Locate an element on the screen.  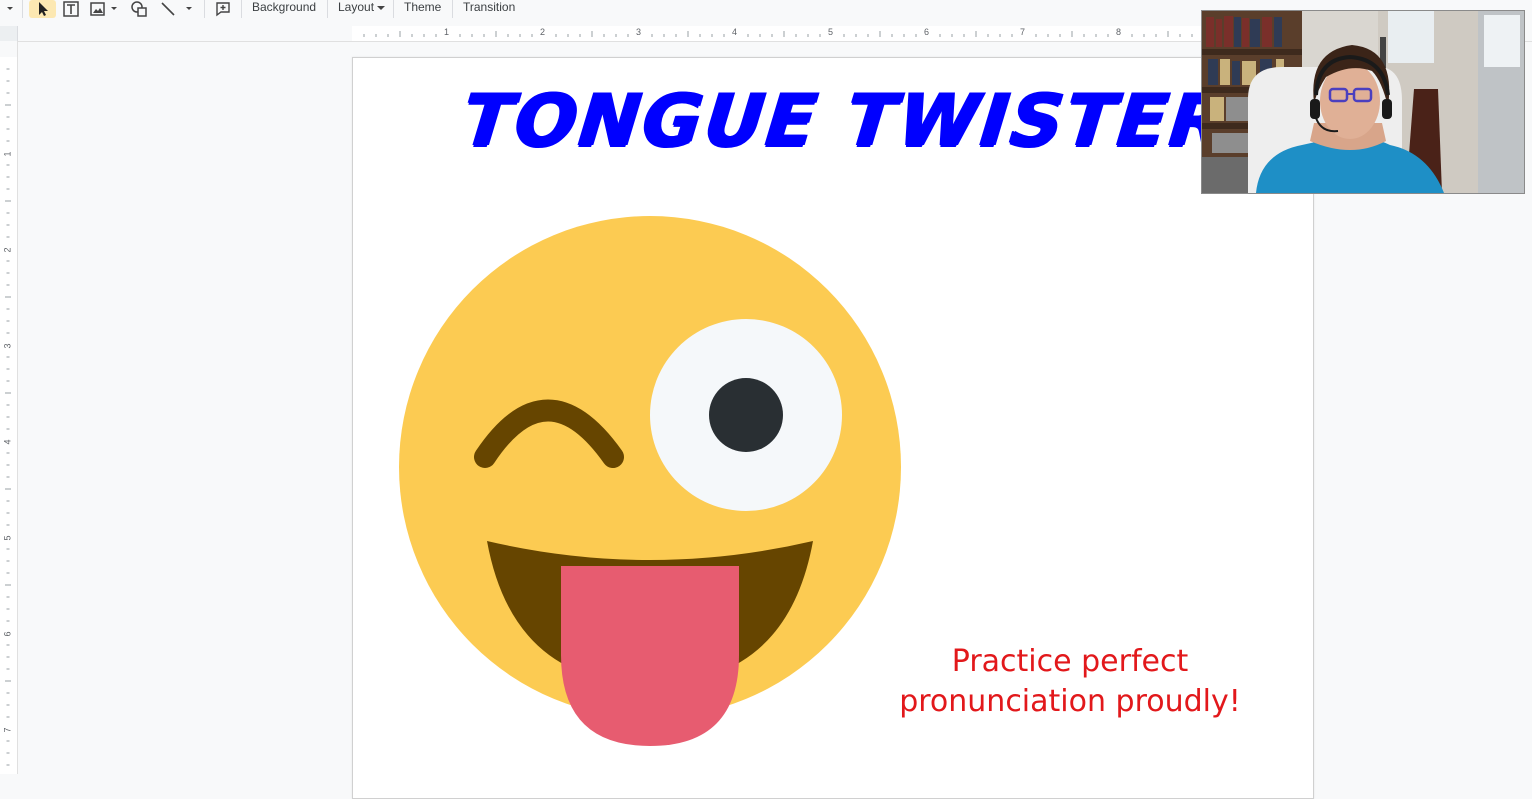
slide-caption: Practice perfect pronunciation proudly! is located at coordinates (1070, 682).